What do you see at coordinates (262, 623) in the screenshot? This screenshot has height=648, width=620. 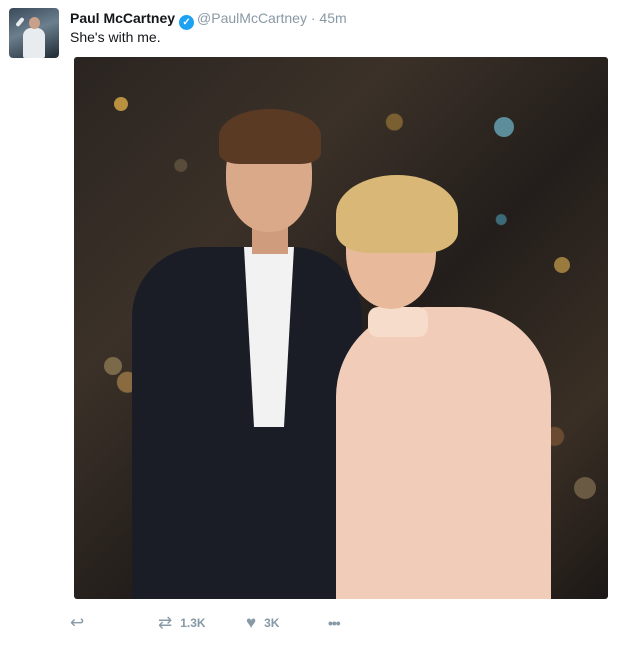 I see `like-button: ♥ 3K` at bounding box center [262, 623].